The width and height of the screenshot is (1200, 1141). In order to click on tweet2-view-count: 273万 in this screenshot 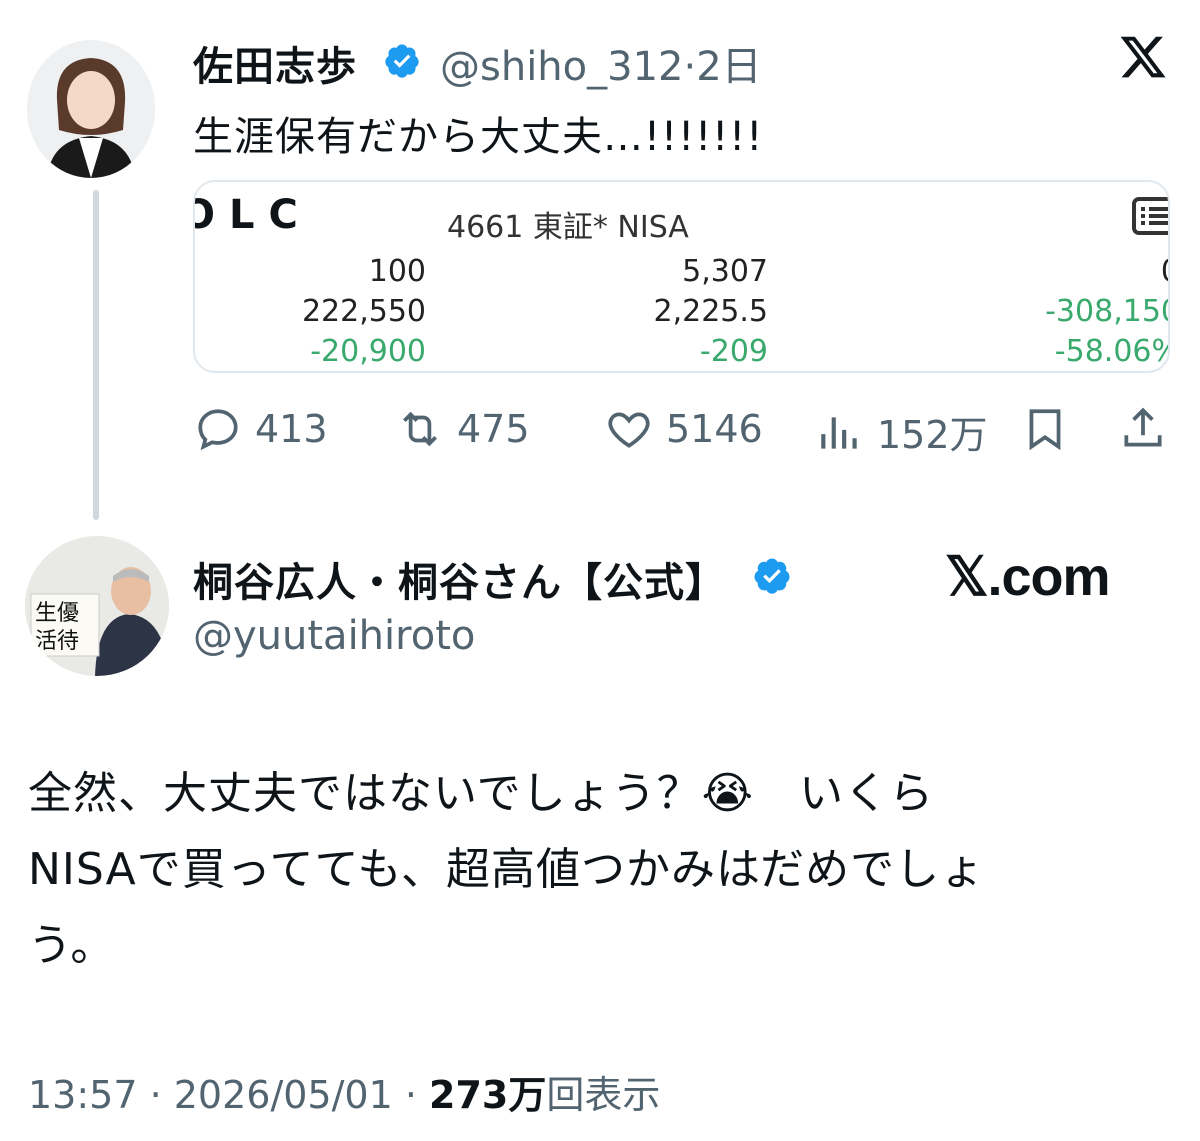, I will do `click(488, 1095)`.